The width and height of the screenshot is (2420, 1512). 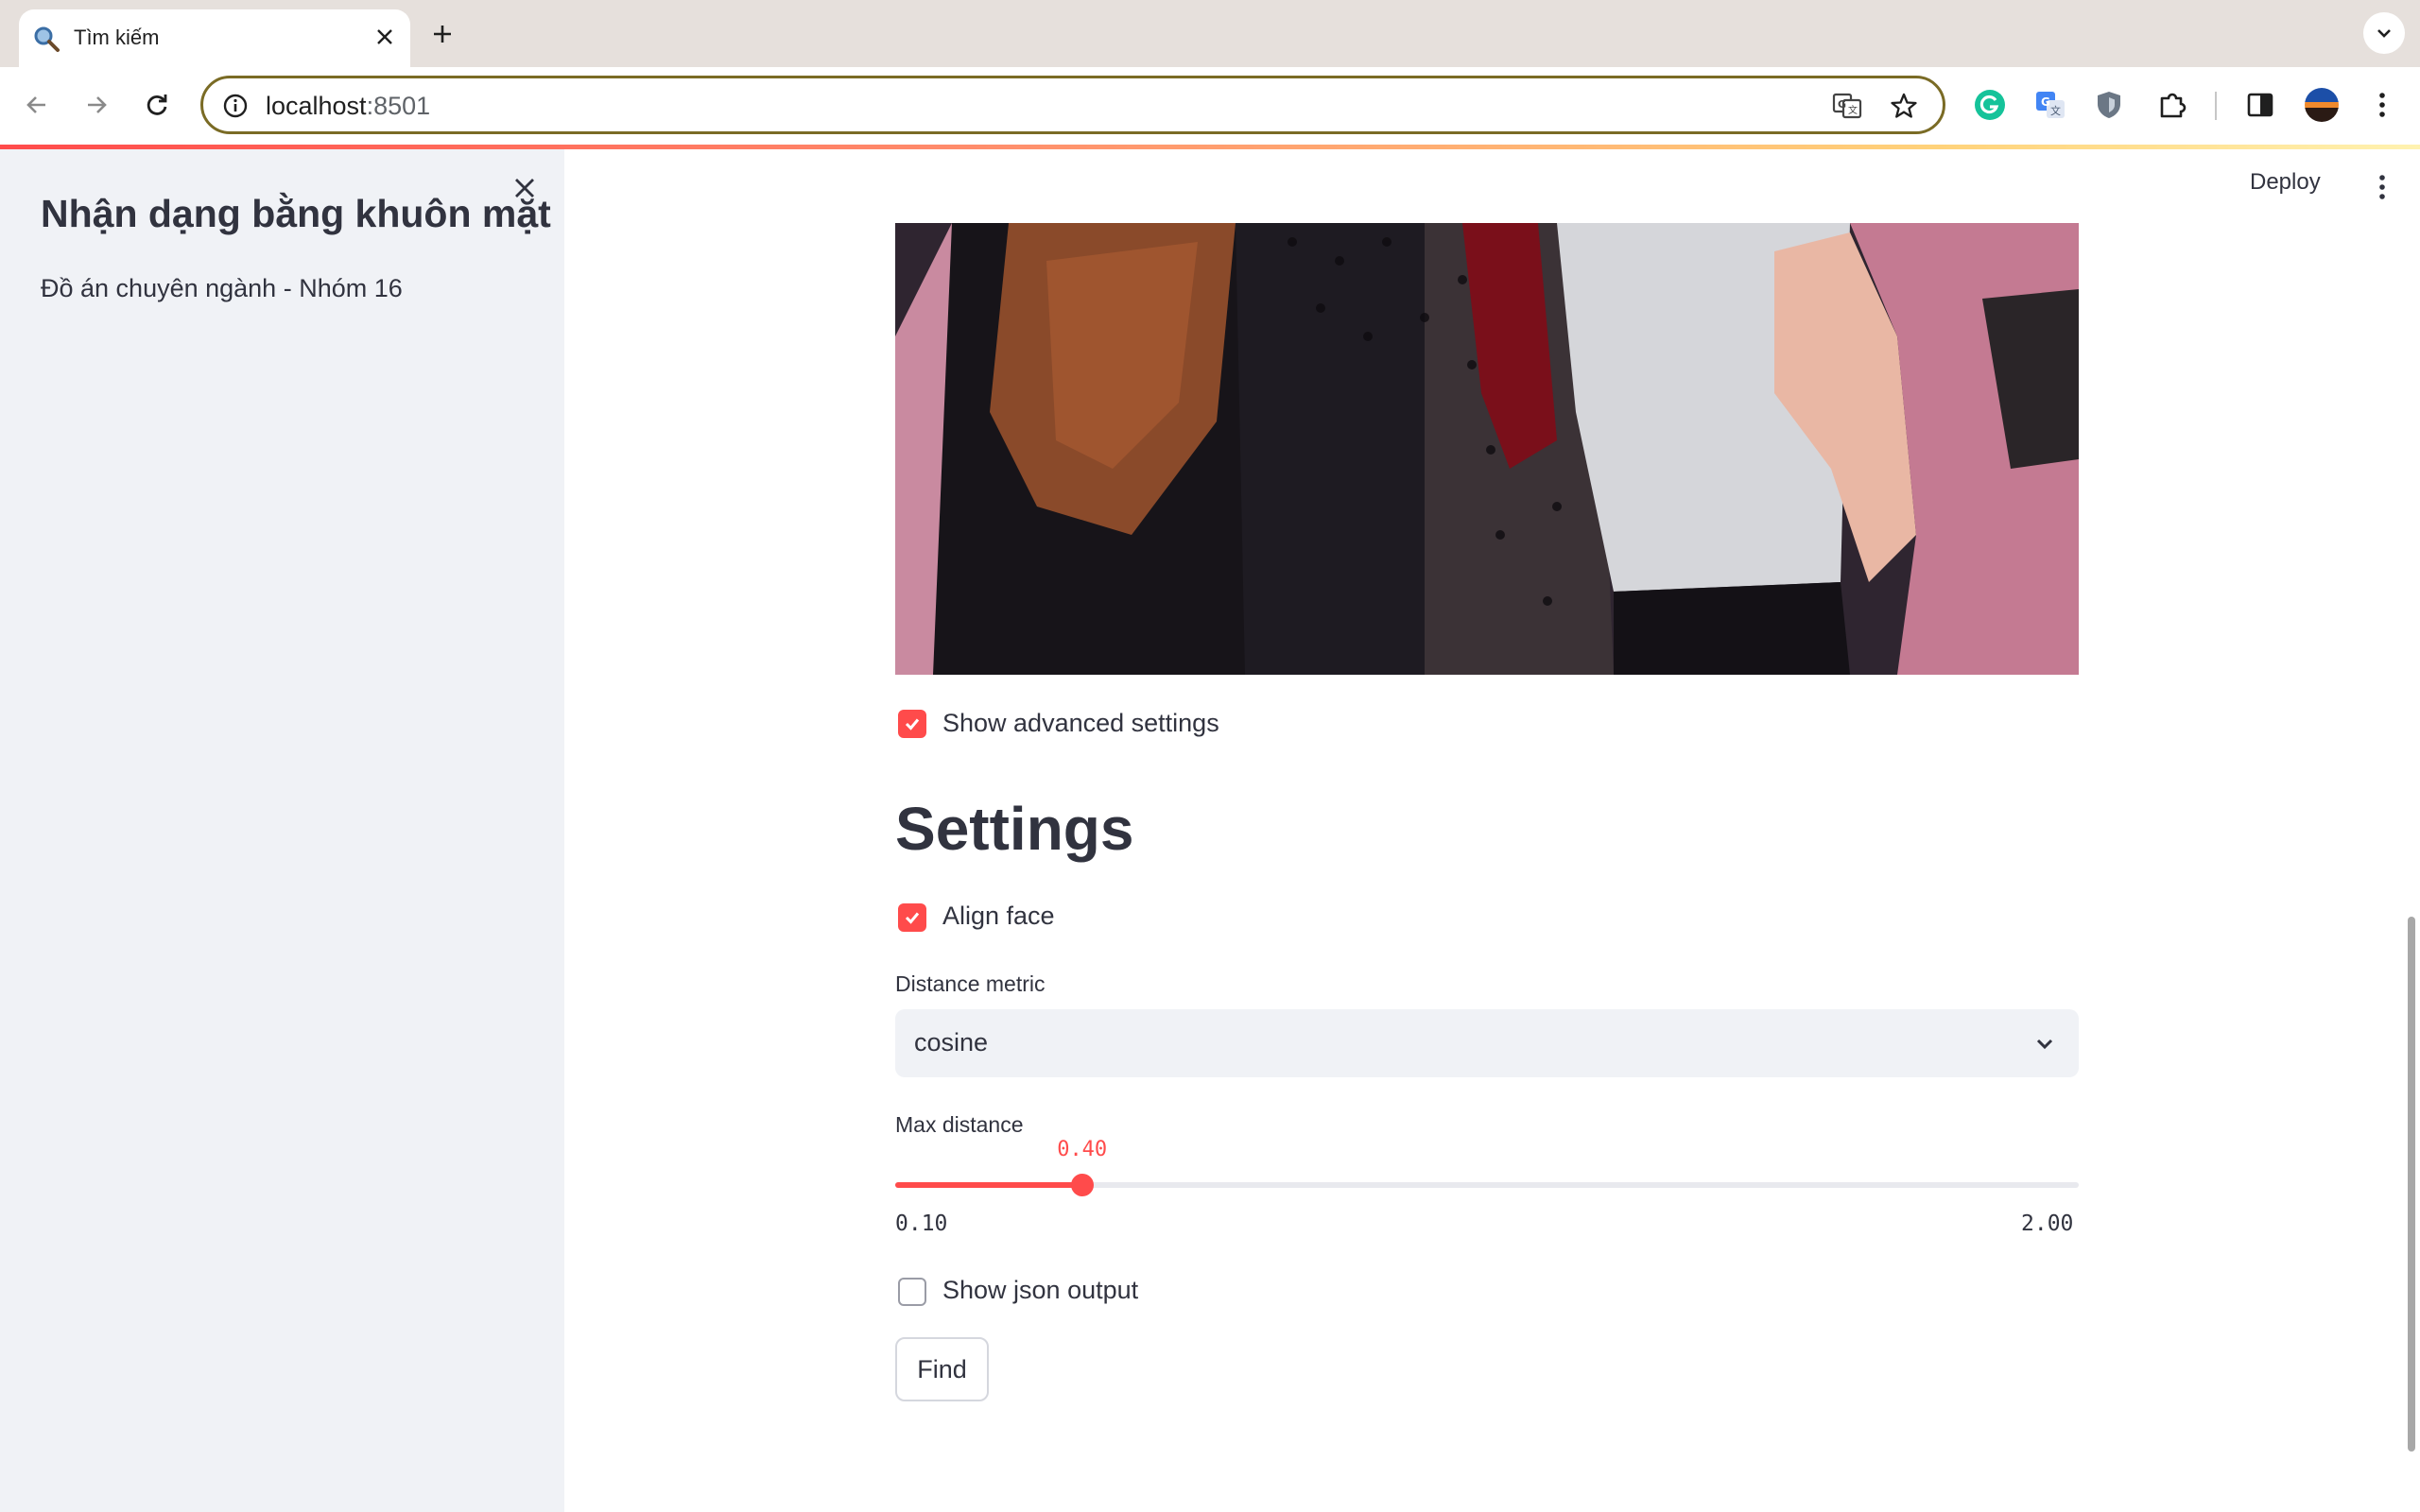 What do you see at coordinates (1487, 449) in the screenshot?
I see `uploaded-image` at bounding box center [1487, 449].